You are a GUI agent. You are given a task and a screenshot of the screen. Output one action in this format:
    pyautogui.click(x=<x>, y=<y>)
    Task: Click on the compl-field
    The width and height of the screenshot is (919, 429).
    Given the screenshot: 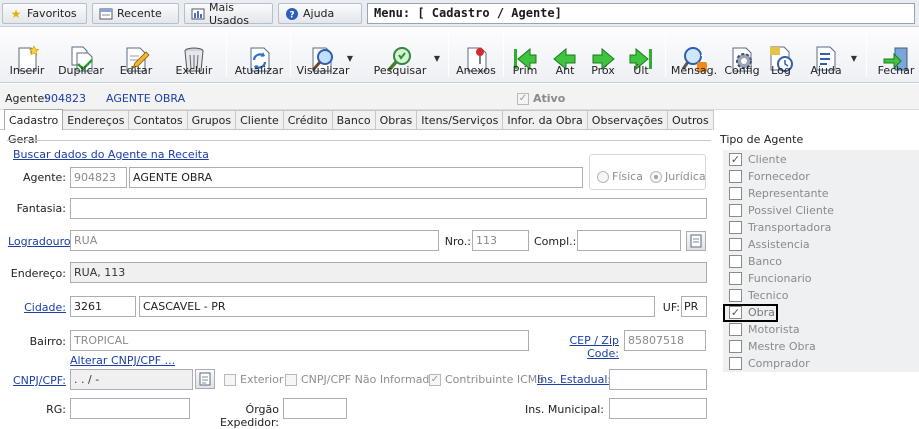 What is the action you would take?
    pyautogui.click(x=629, y=240)
    